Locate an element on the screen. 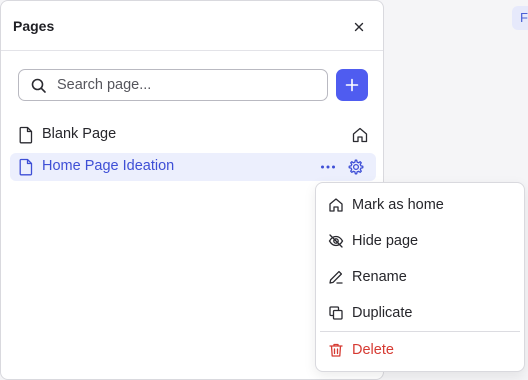 The width and height of the screenshot is (528, 380). menu-divider is located at coordinates (420, 331).